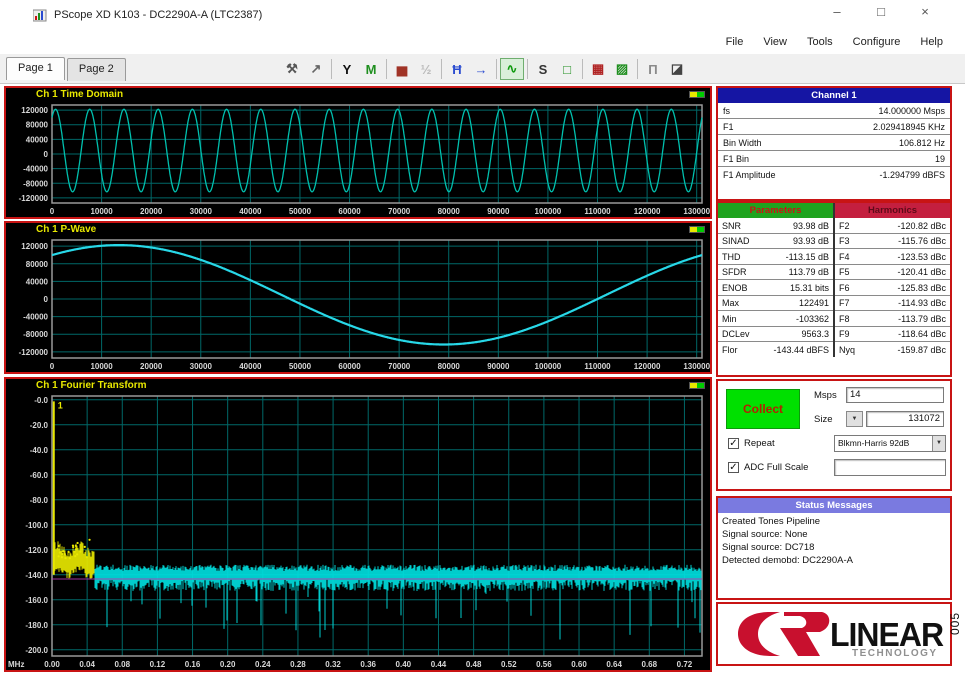 The image size is (965, 682). What do you see at coordinates (158, 15) in the screenshot?
I see `window-title: PScope XD K103 - DC2290A-A (LTC2387)` at bounding box center [158, 15].